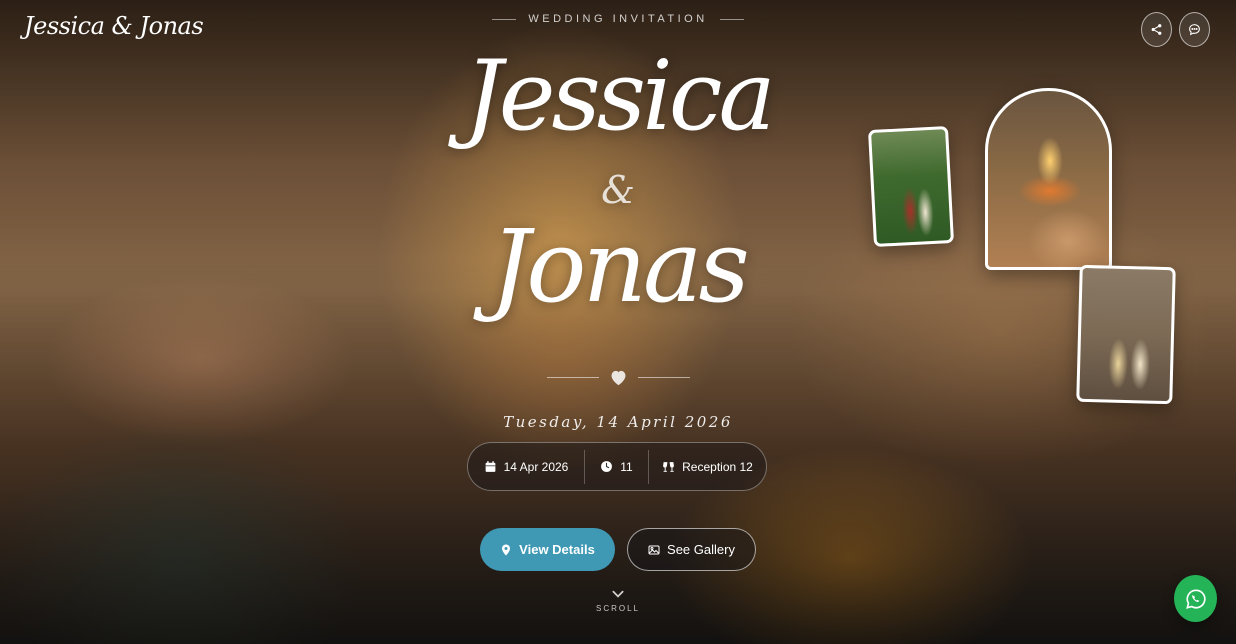 The image size is (1236, 644). I want to click on info-event: Reception 12, so click(707, 466).